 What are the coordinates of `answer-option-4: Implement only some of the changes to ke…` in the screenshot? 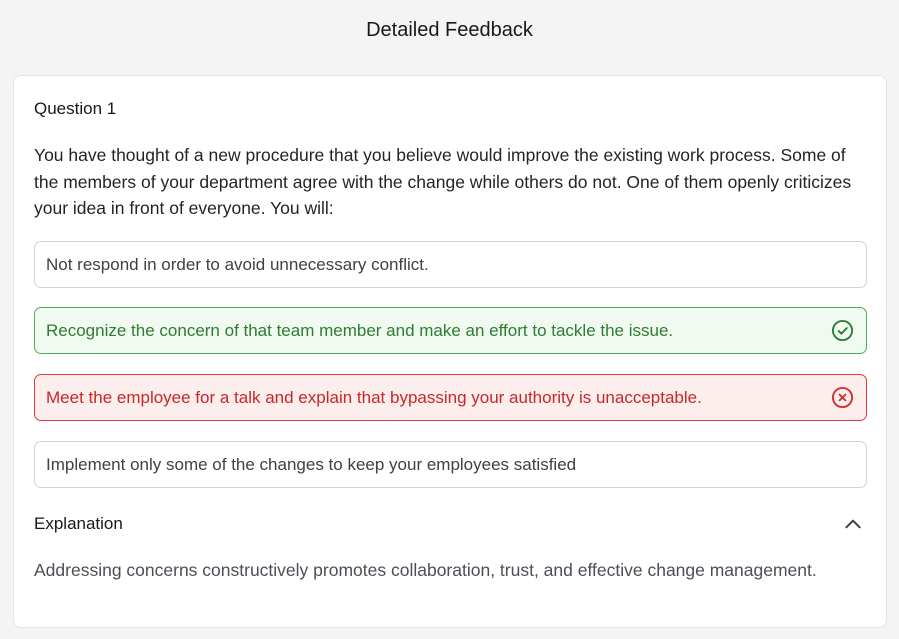 It's located at (450, 464).